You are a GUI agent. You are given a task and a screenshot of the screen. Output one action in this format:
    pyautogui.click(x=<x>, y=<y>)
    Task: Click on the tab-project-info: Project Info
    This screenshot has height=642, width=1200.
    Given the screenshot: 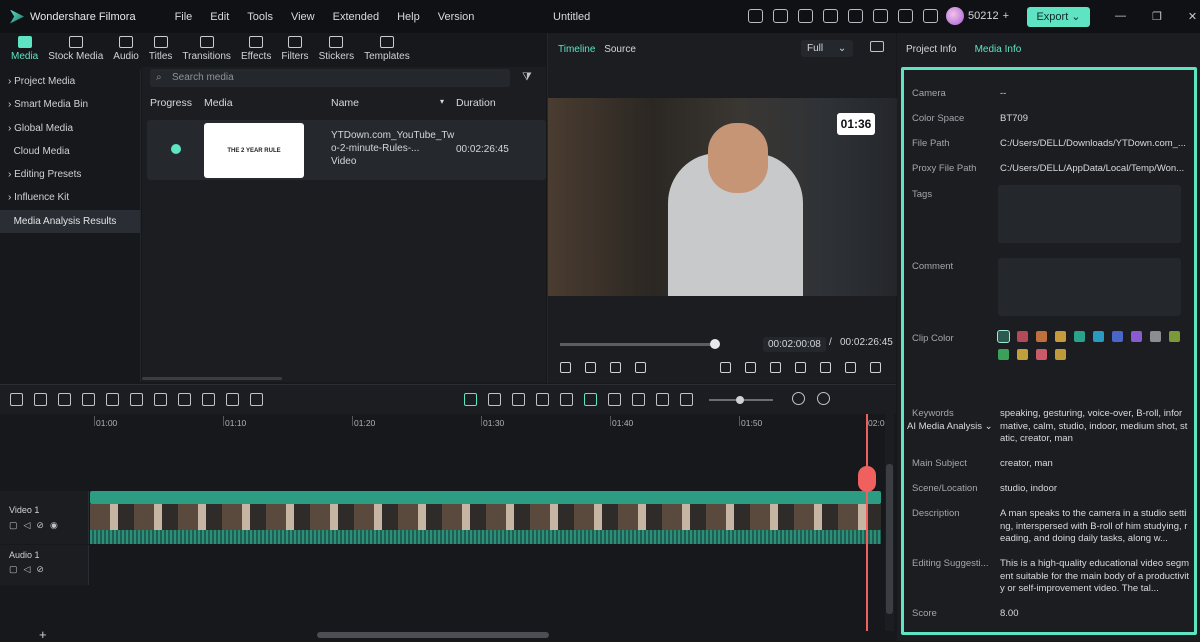 What is the action you would take?
    pyautogui.click(x=931, y=49)
    